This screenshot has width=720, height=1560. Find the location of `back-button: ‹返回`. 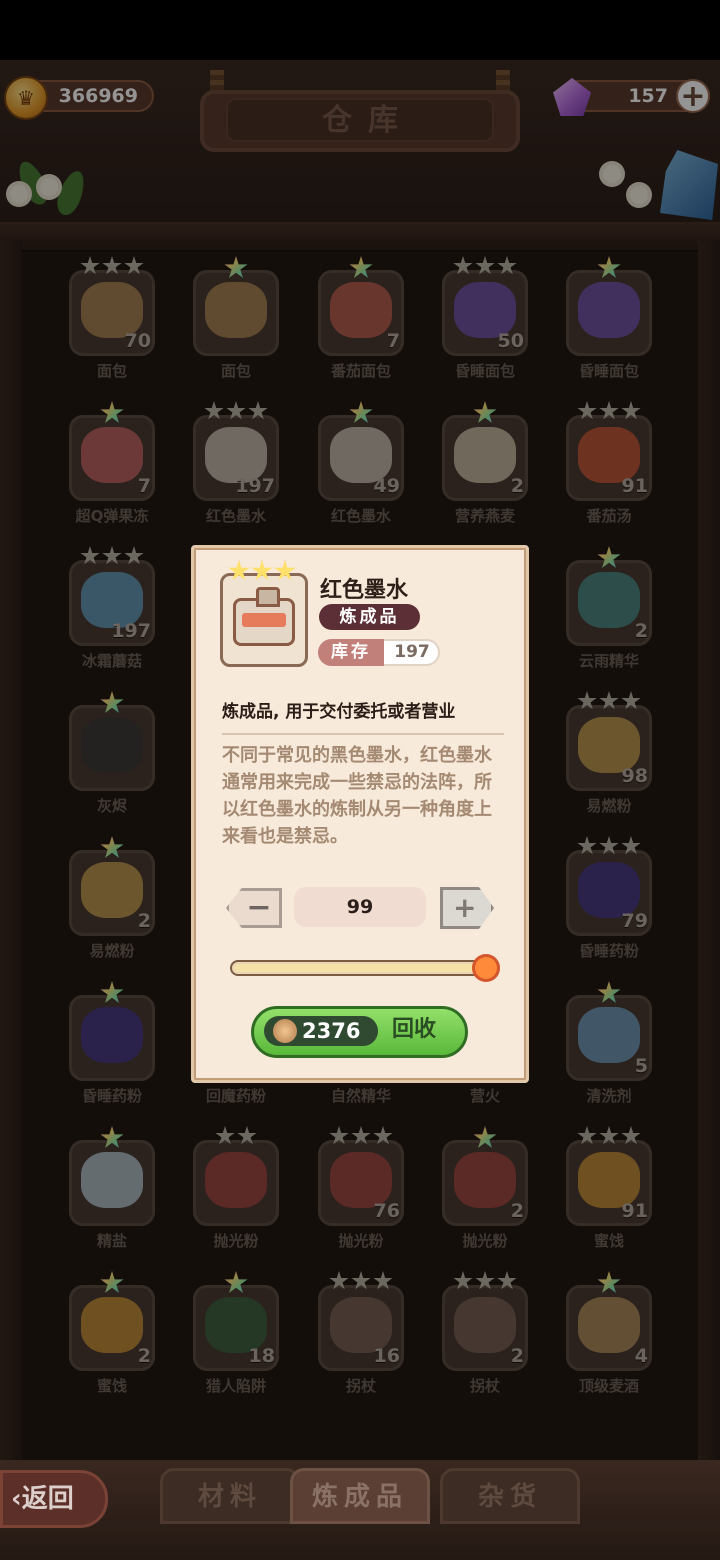

back-button: ‹返回 is located at coordinates (54, 1499).